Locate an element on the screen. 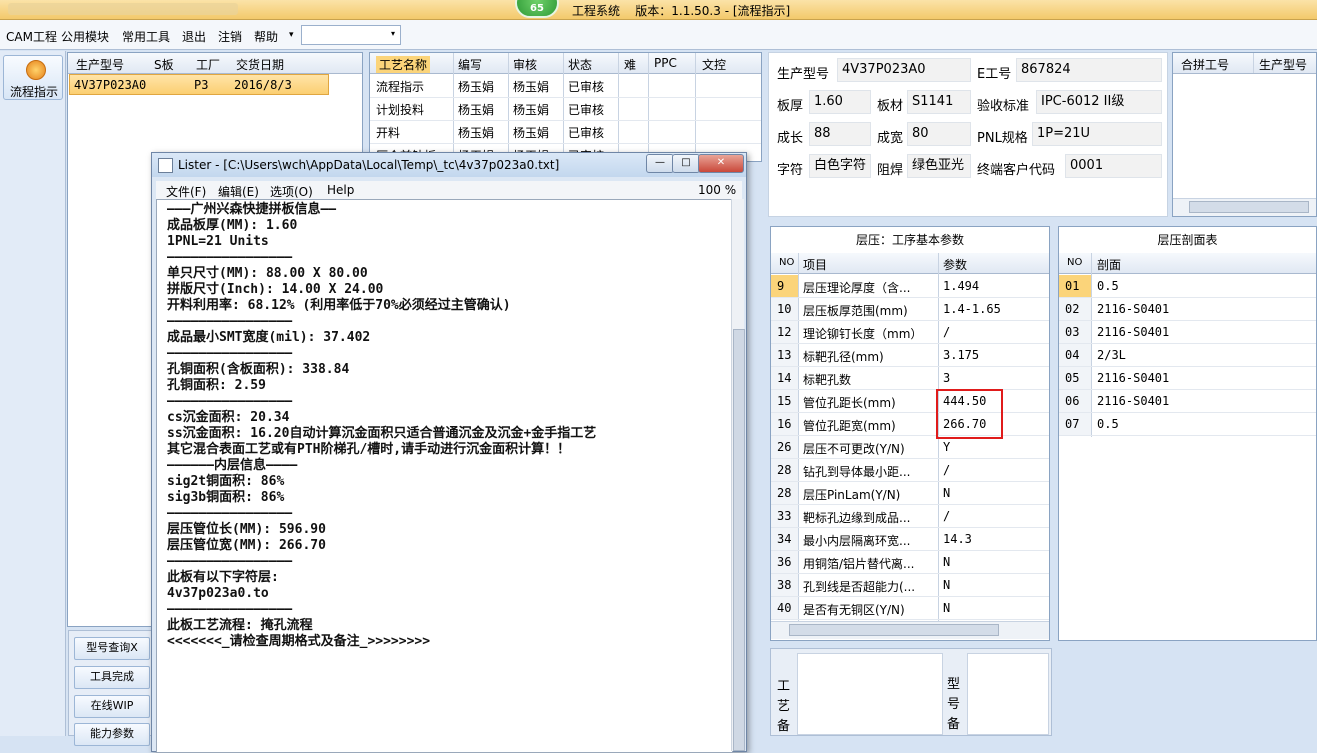 The height and width of the screenshot is (753, 1317). close-button: ✕ is located at coordinates (721, 163).